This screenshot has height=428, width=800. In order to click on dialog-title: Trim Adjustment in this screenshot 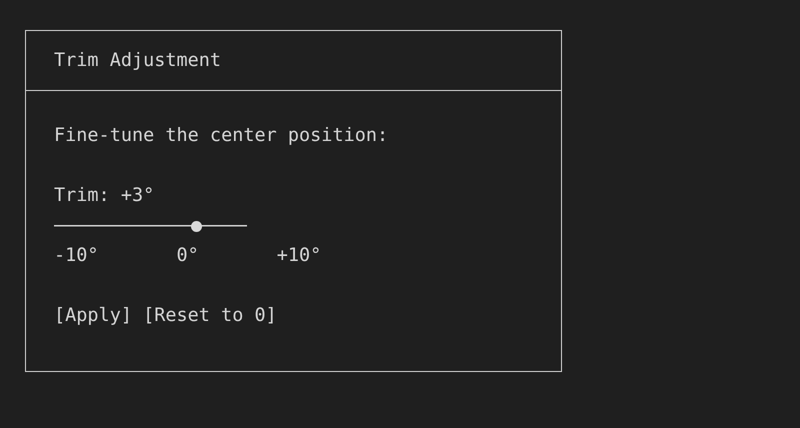, I will do `click(138, 60)`.